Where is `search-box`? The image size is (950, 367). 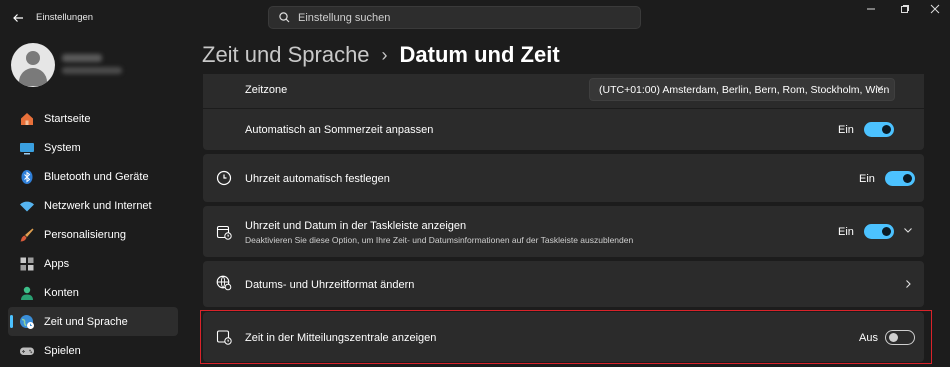 search-box is located at coordinates (454, 17).